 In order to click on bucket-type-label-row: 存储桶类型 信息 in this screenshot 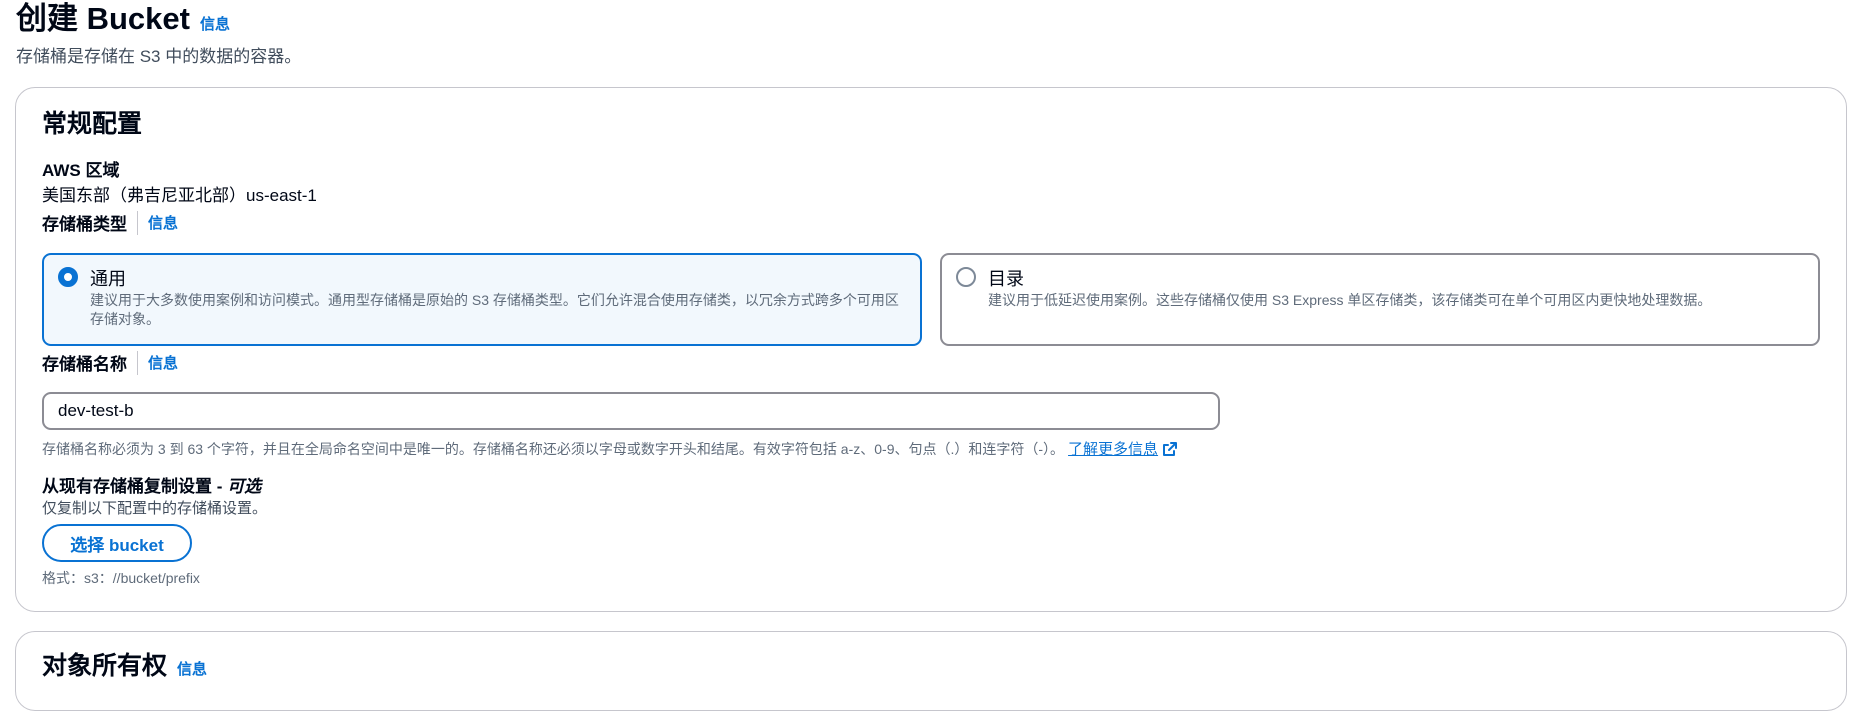, I will do `click(110, 222)`.